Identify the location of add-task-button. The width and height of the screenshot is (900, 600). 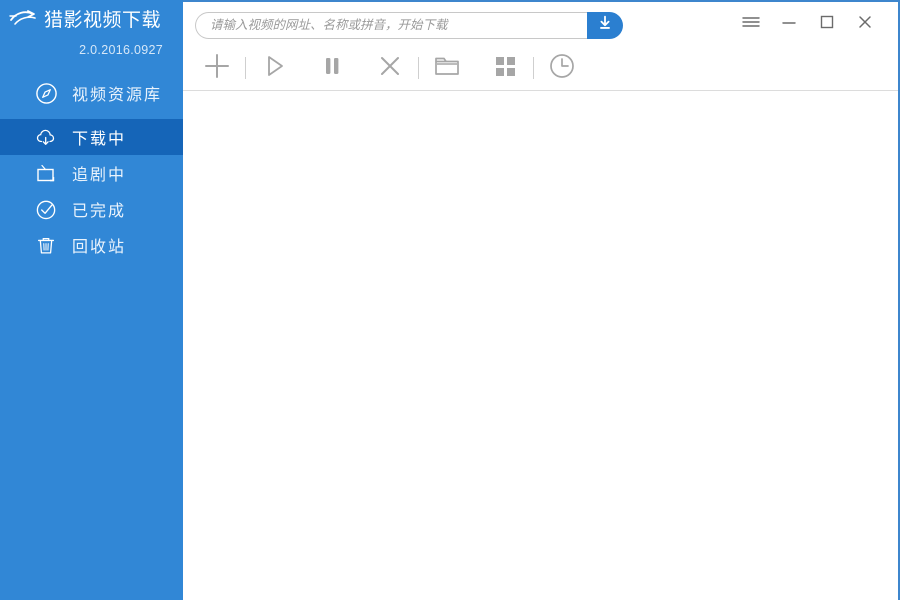
(217, 68).